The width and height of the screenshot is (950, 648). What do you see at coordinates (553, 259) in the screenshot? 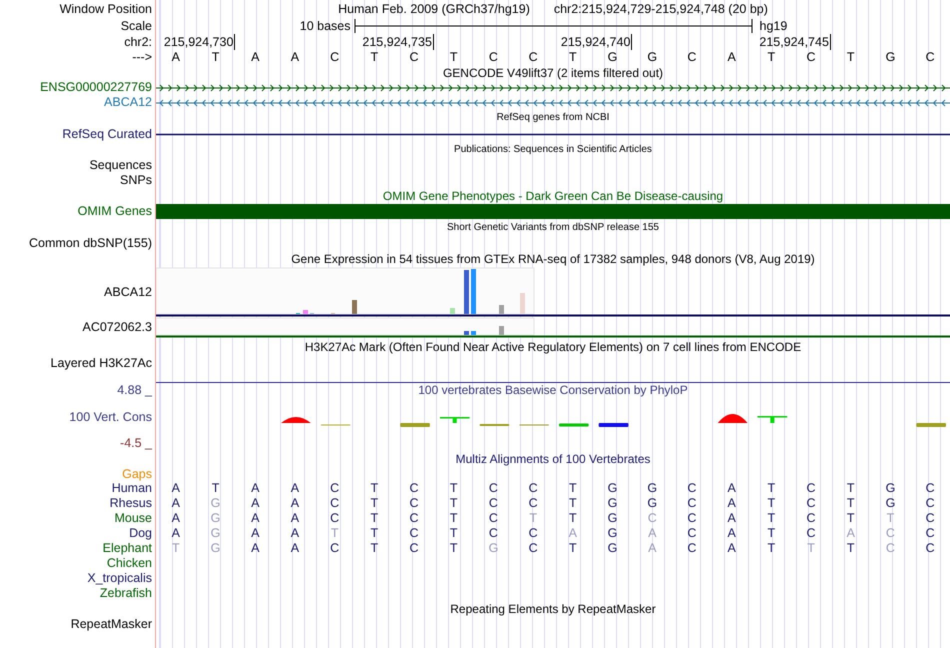
I see `track-title: Gene Expression in 54 tissues from GTEx RNA-seq of 17382 samples, 948 donors (V8, Aug 2019)` at bounding box center [553, 259].